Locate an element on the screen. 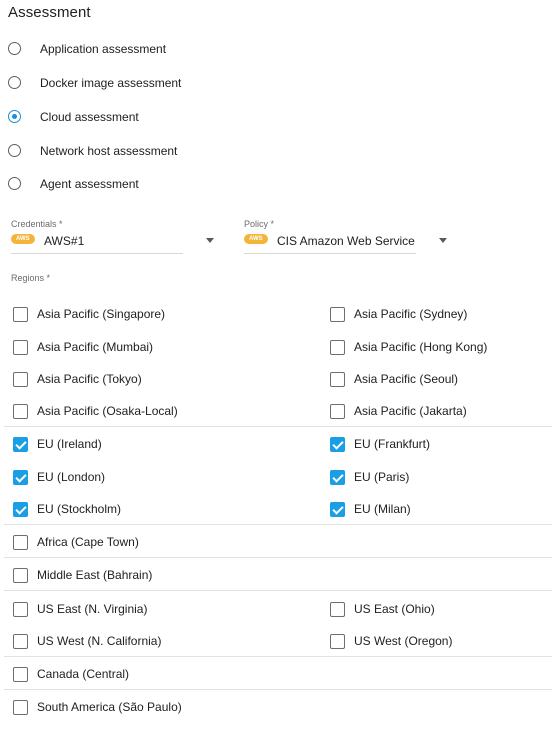 The height and width of the screenshot is (738, 552). region-label: Asia Pacific (Jakarta) is located at coordinates (410, 411).